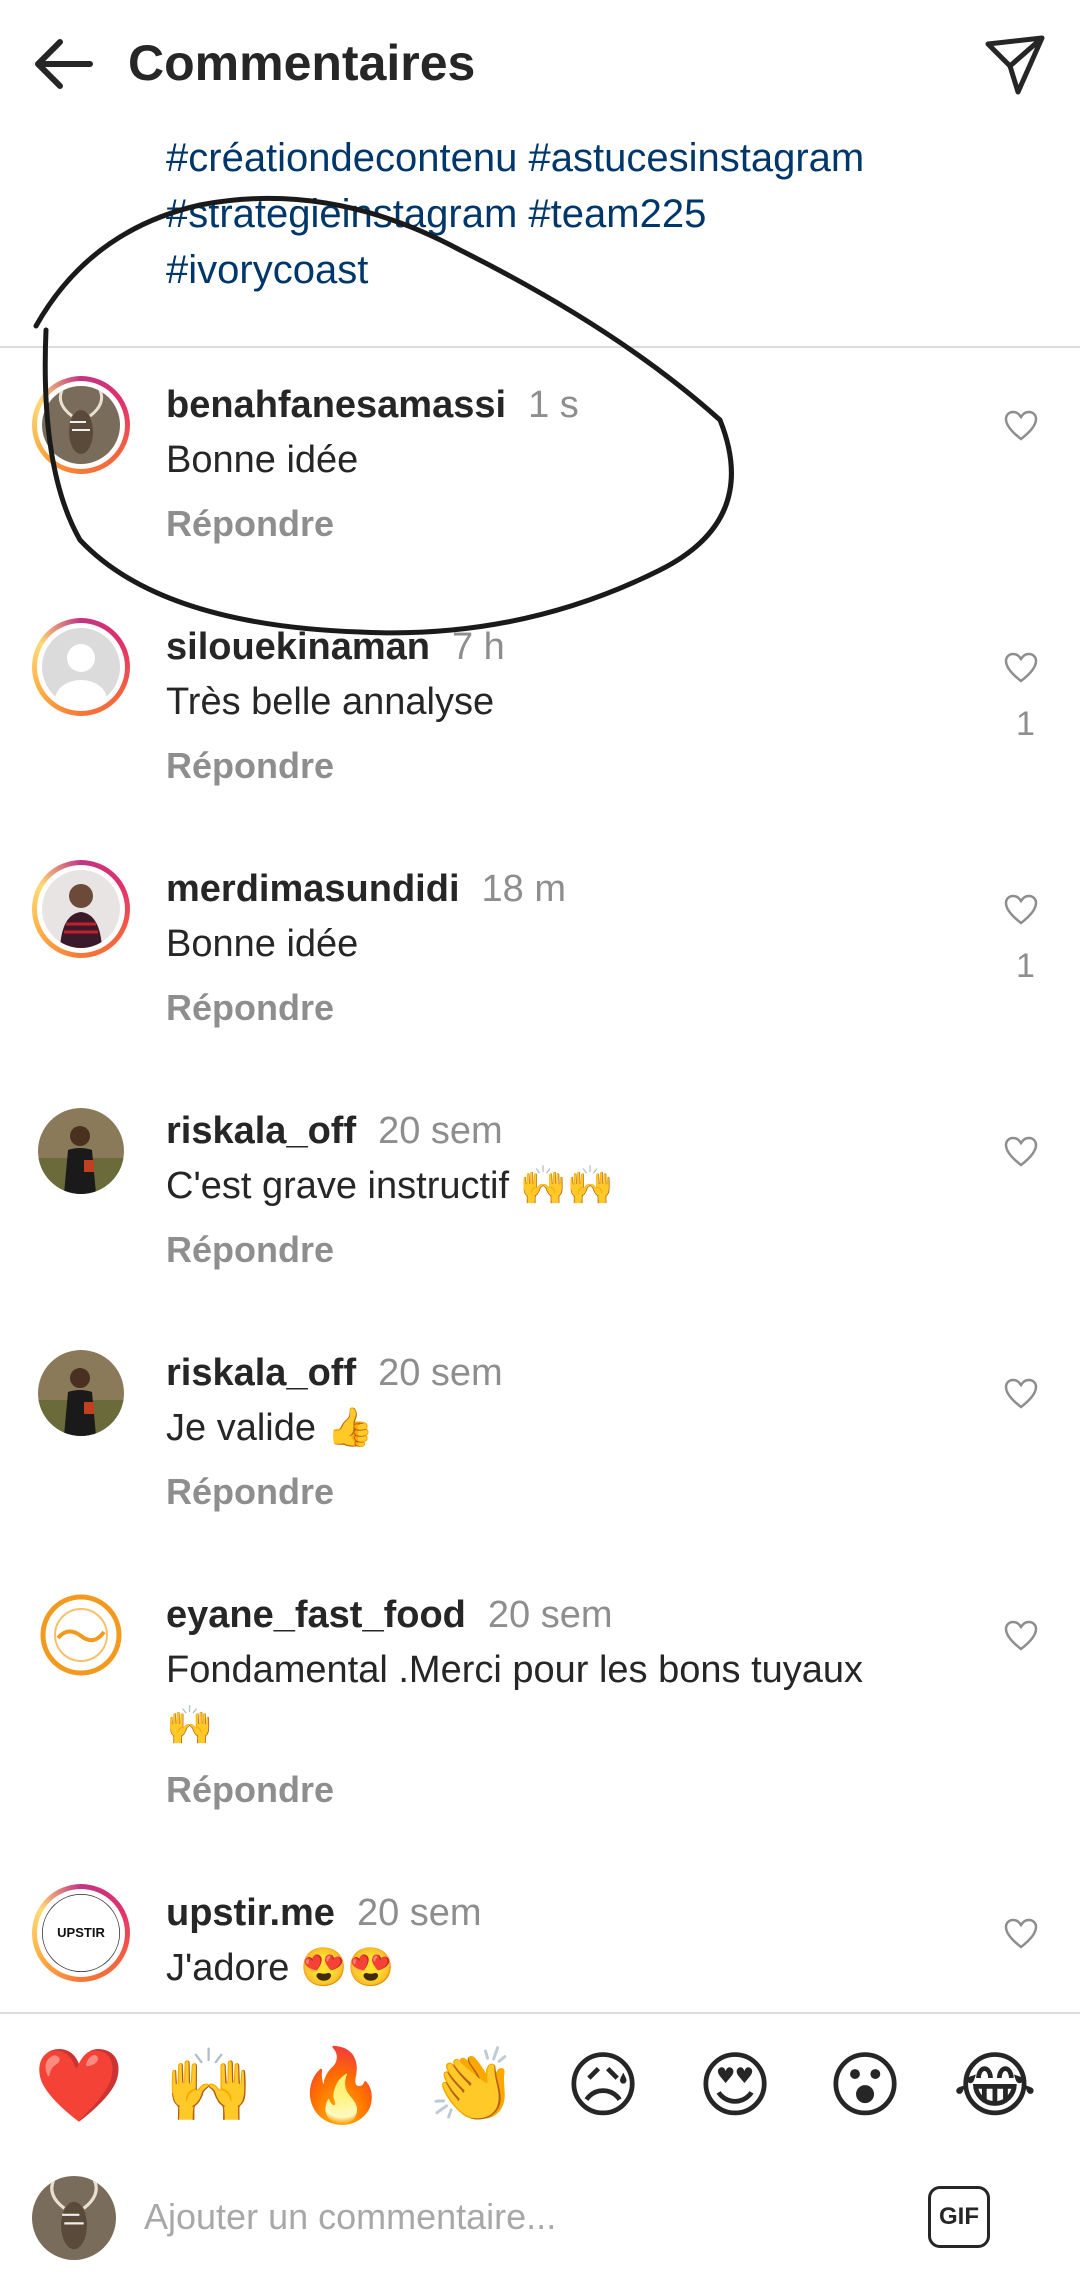  Describe the element at coordinates (336, 405) in the screenshot. I see `username-text: benahfanesamassi` at that location.